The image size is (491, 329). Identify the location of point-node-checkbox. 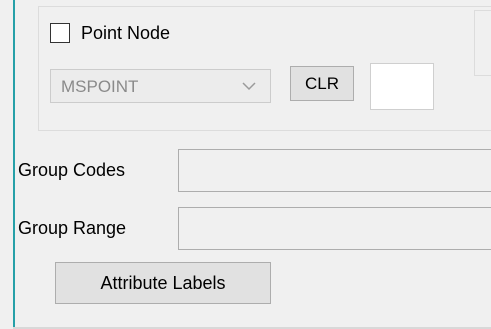
(60, 33).